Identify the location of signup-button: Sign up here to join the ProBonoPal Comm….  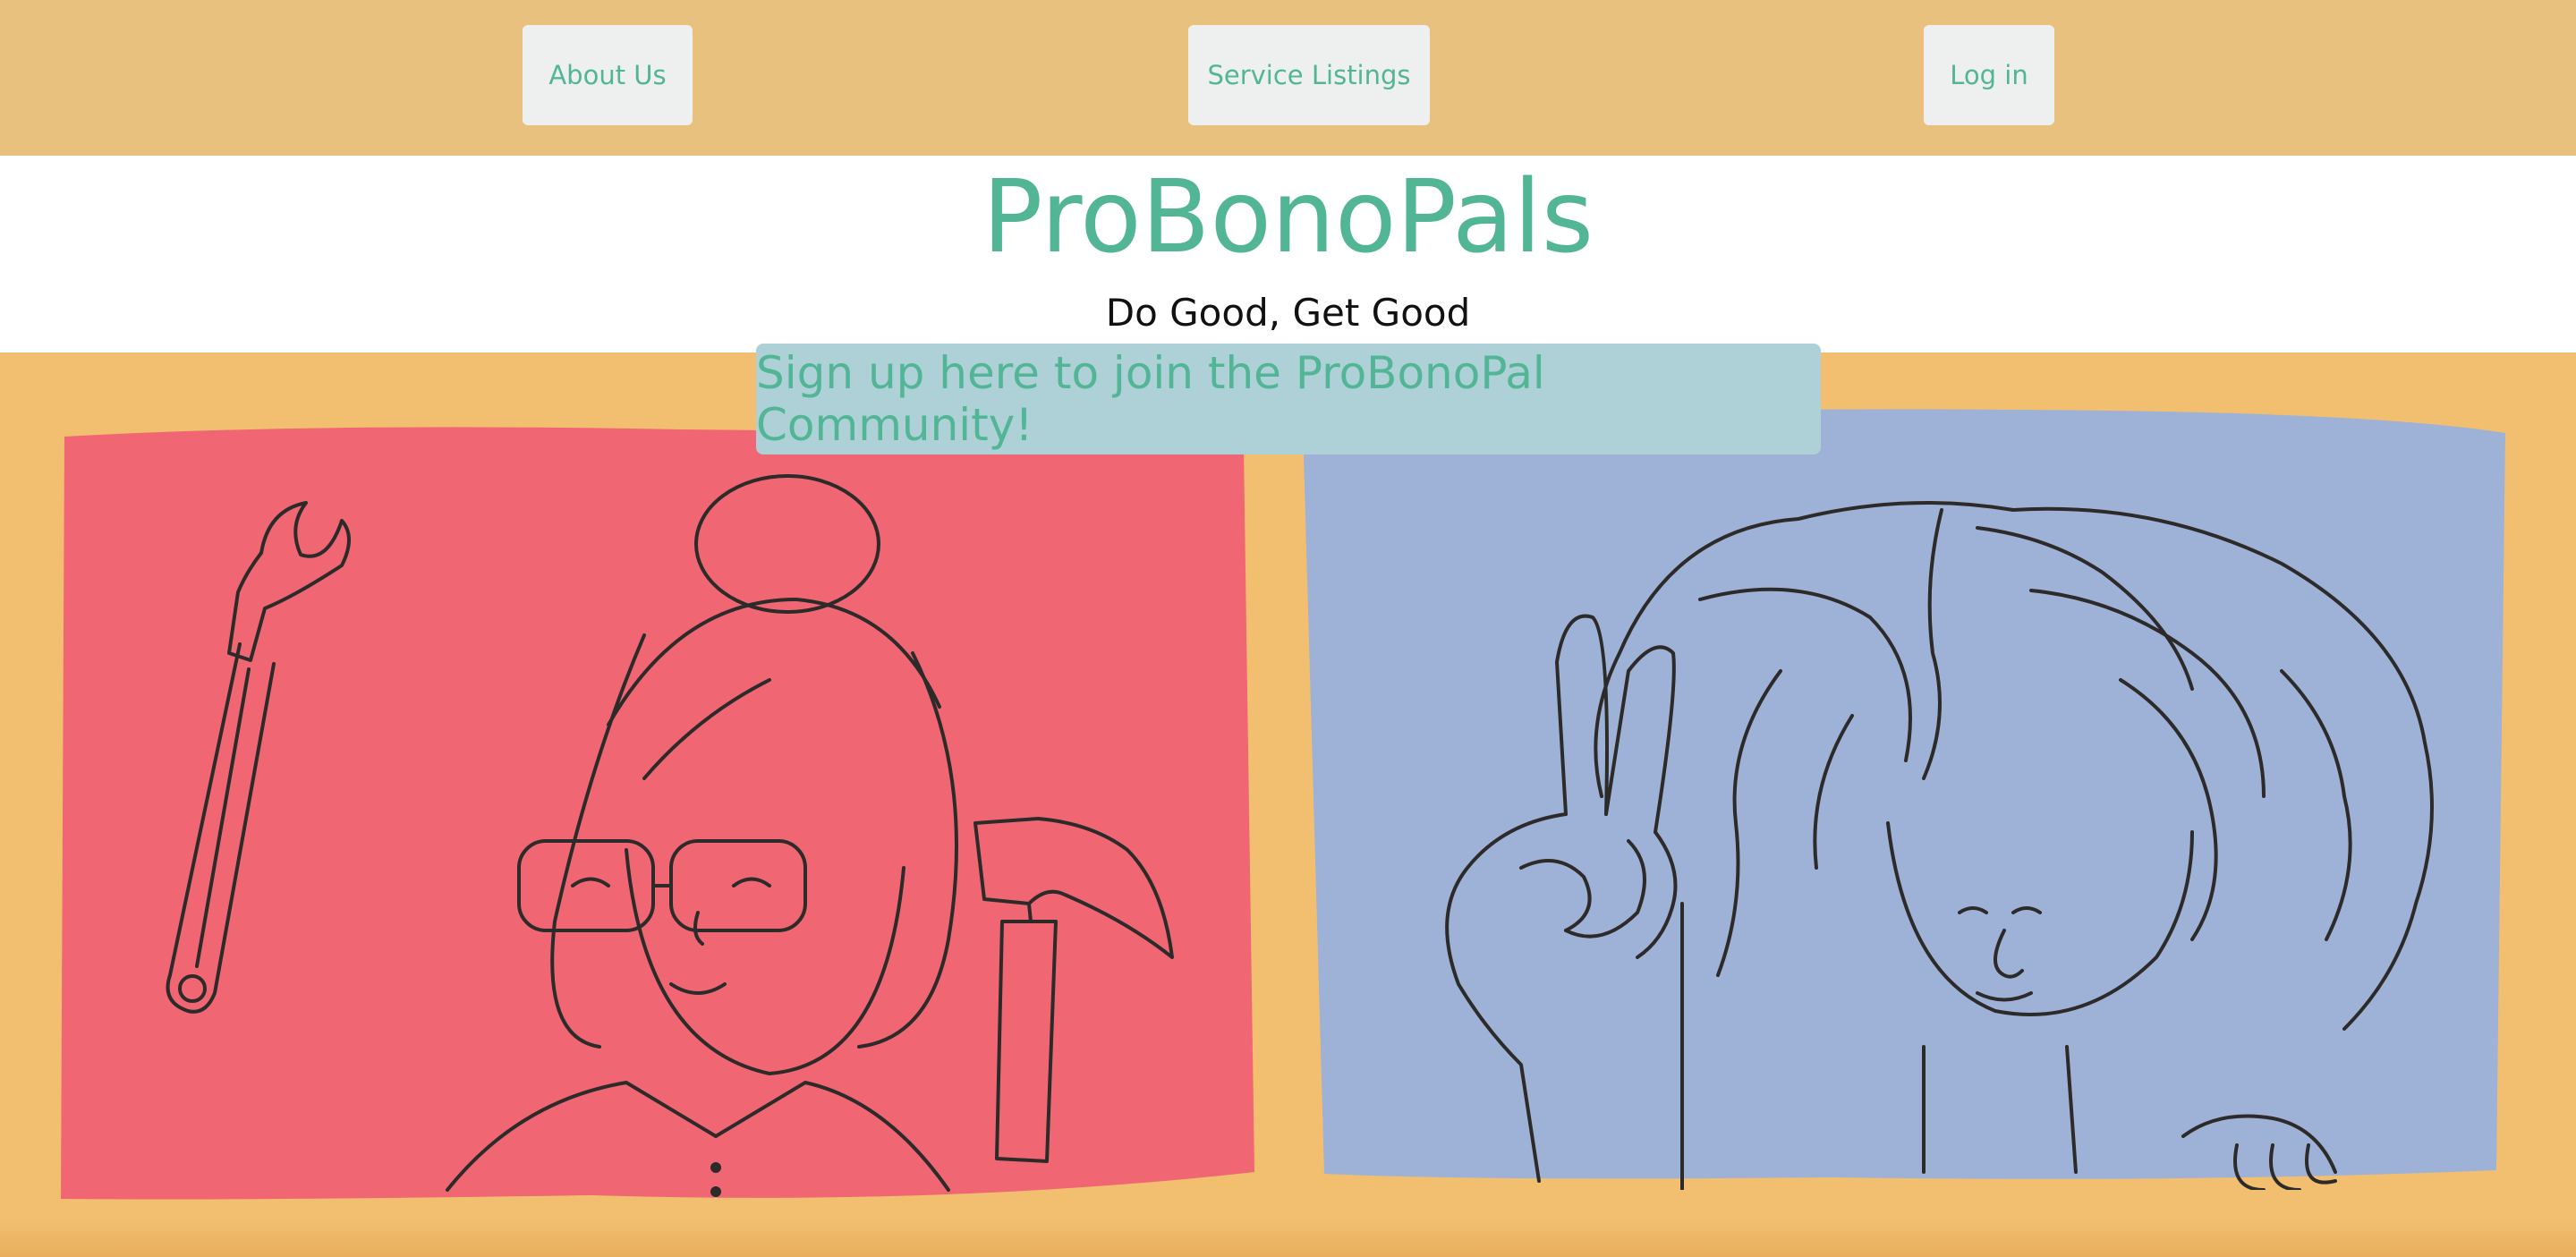
(1288, 399).